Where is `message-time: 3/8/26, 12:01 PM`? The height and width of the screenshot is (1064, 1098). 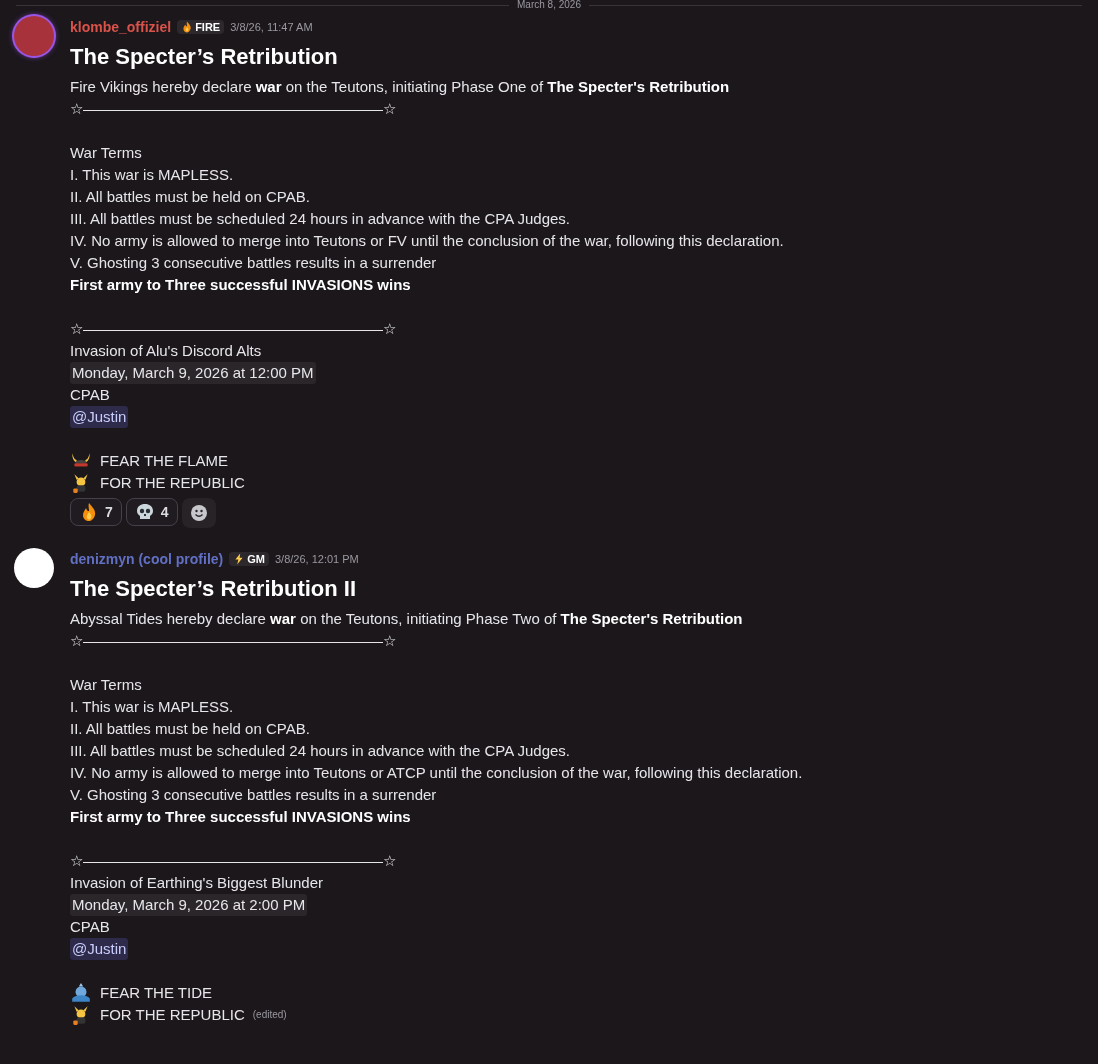
message-time: 3/8/26, 12:01 PM is located at coordinates (316, 559).